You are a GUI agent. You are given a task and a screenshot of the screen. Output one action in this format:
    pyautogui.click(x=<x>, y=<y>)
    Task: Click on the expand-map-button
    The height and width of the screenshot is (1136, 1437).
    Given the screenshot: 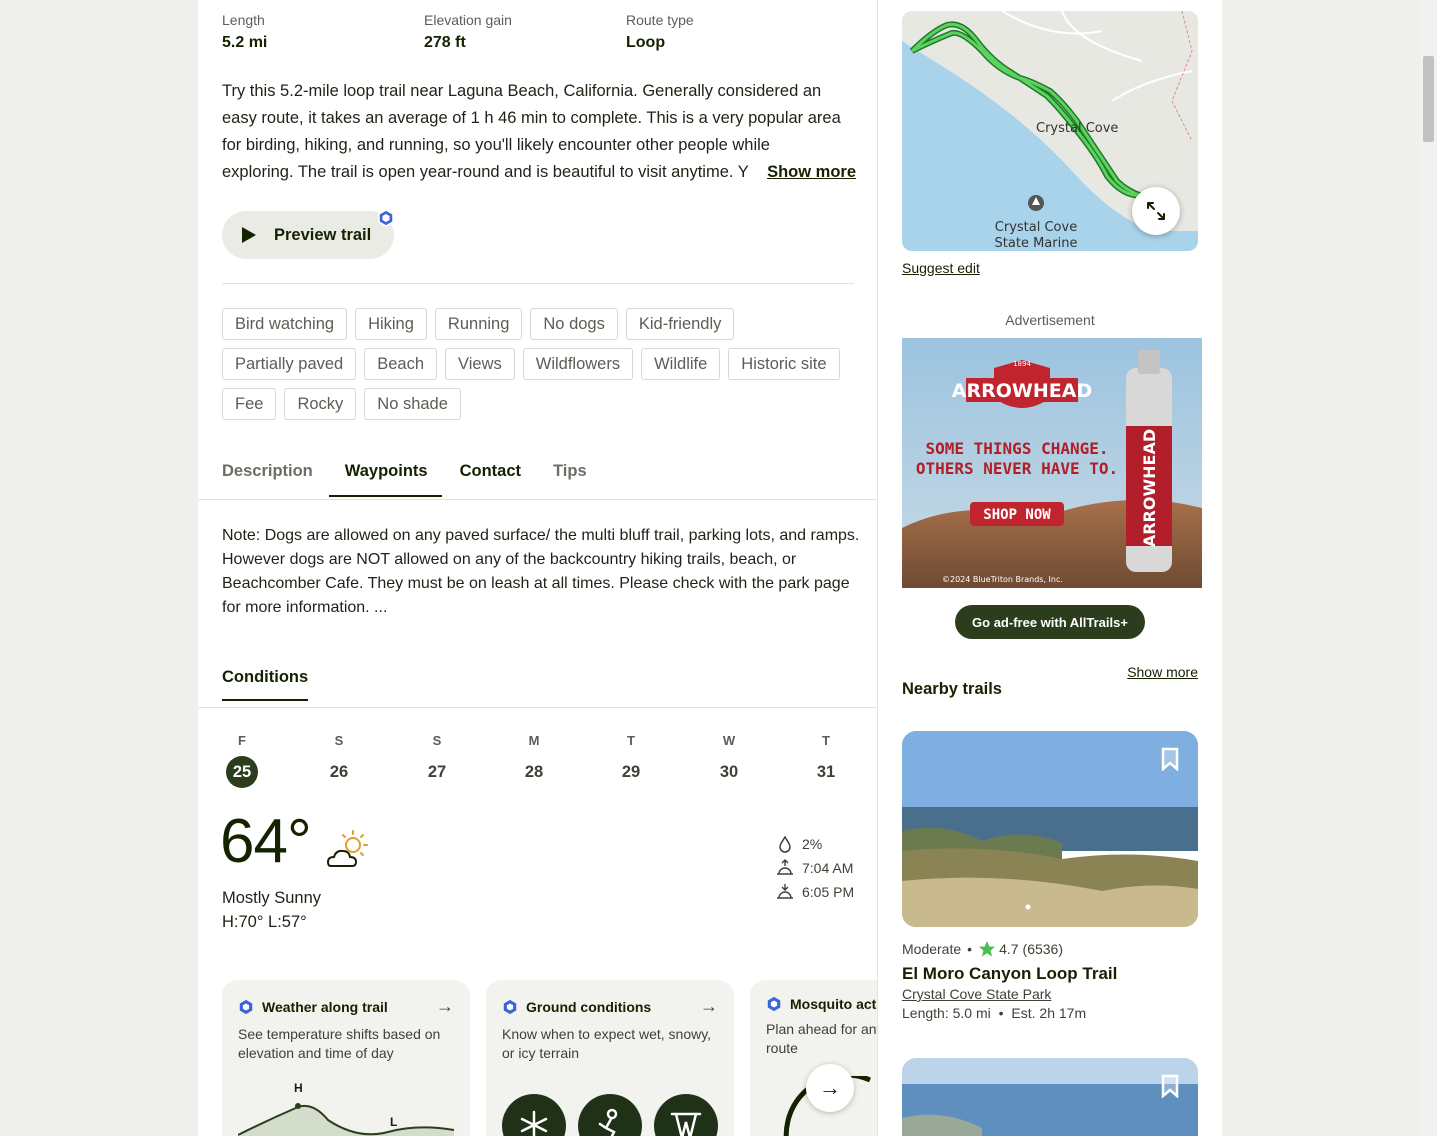 What is the action you would take?
    pyautogui.click(x=1156, y=211)
    